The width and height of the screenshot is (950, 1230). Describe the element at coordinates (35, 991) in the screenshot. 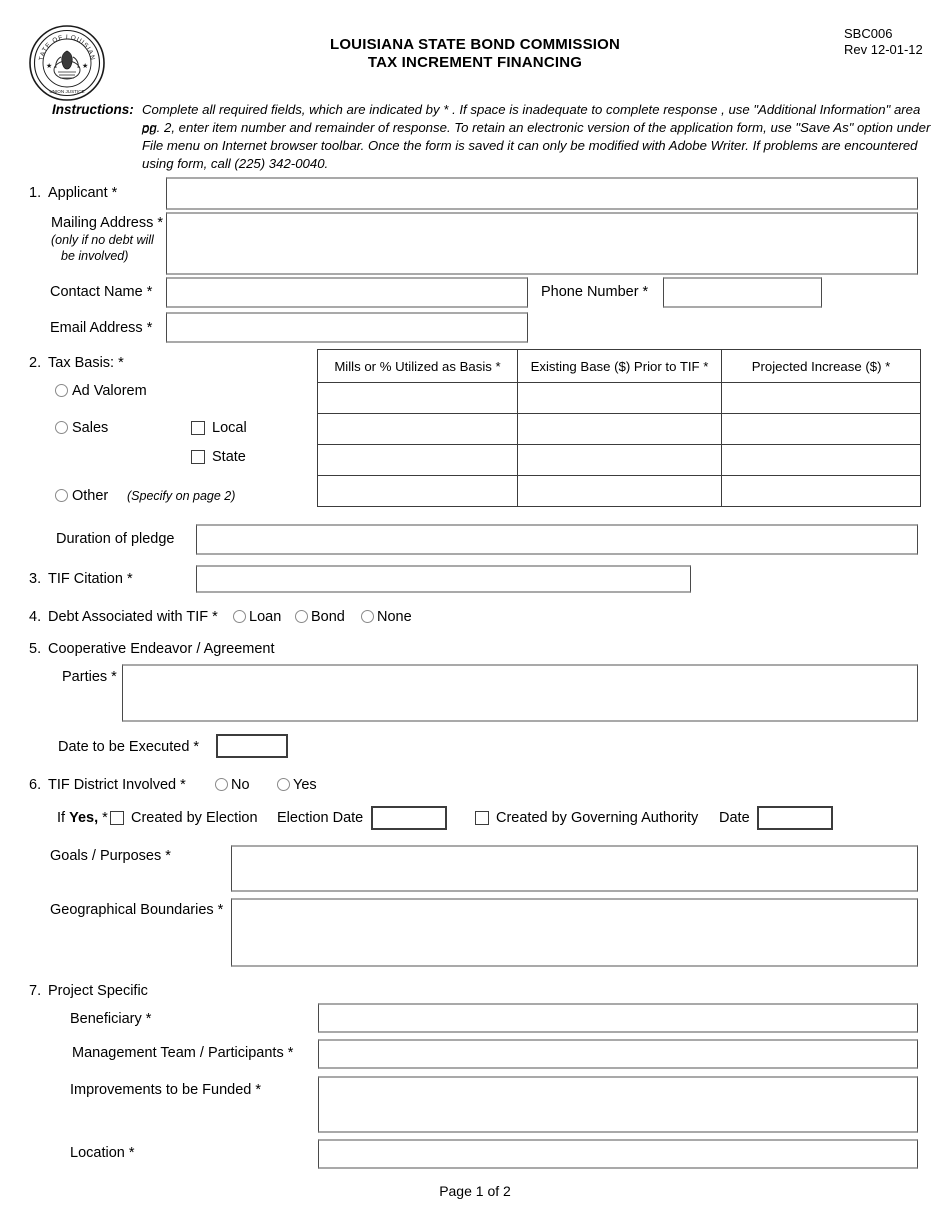

I see `section-7-number: 7.` at that location.